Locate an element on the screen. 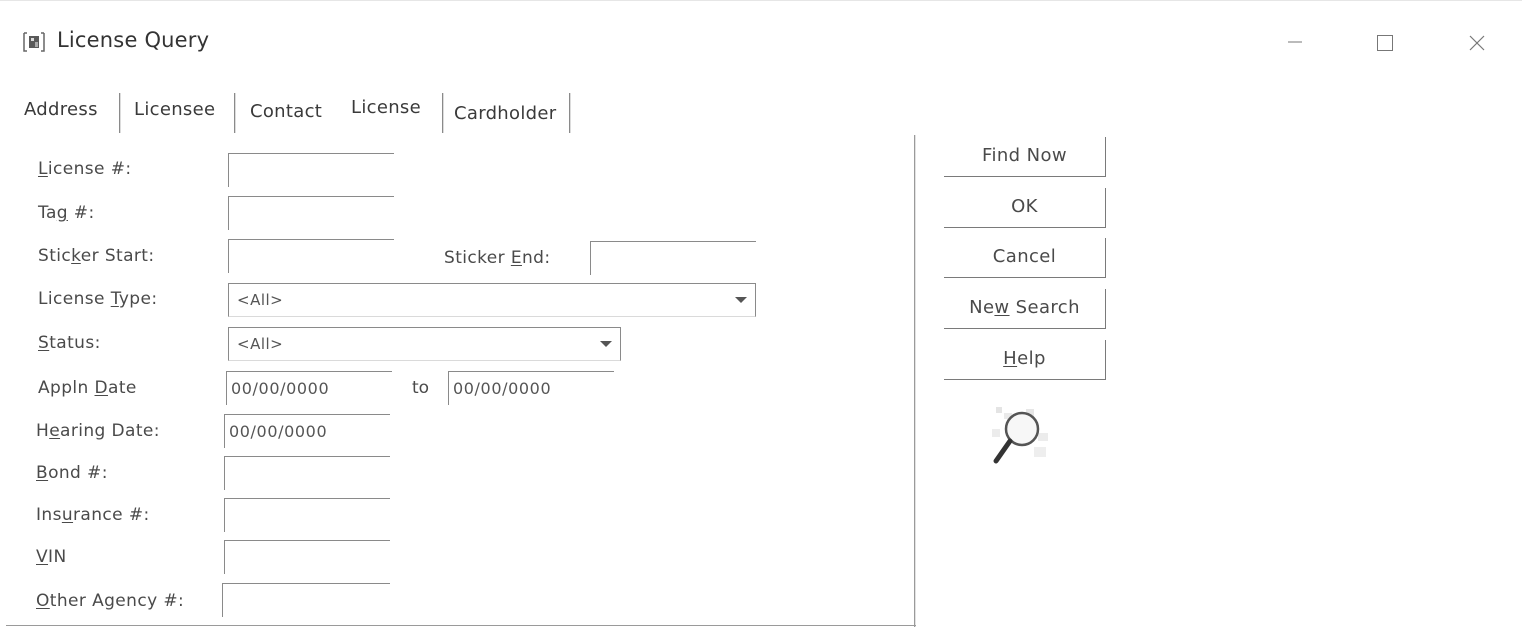  tab-address: Address is located at coordinates (61, 109).